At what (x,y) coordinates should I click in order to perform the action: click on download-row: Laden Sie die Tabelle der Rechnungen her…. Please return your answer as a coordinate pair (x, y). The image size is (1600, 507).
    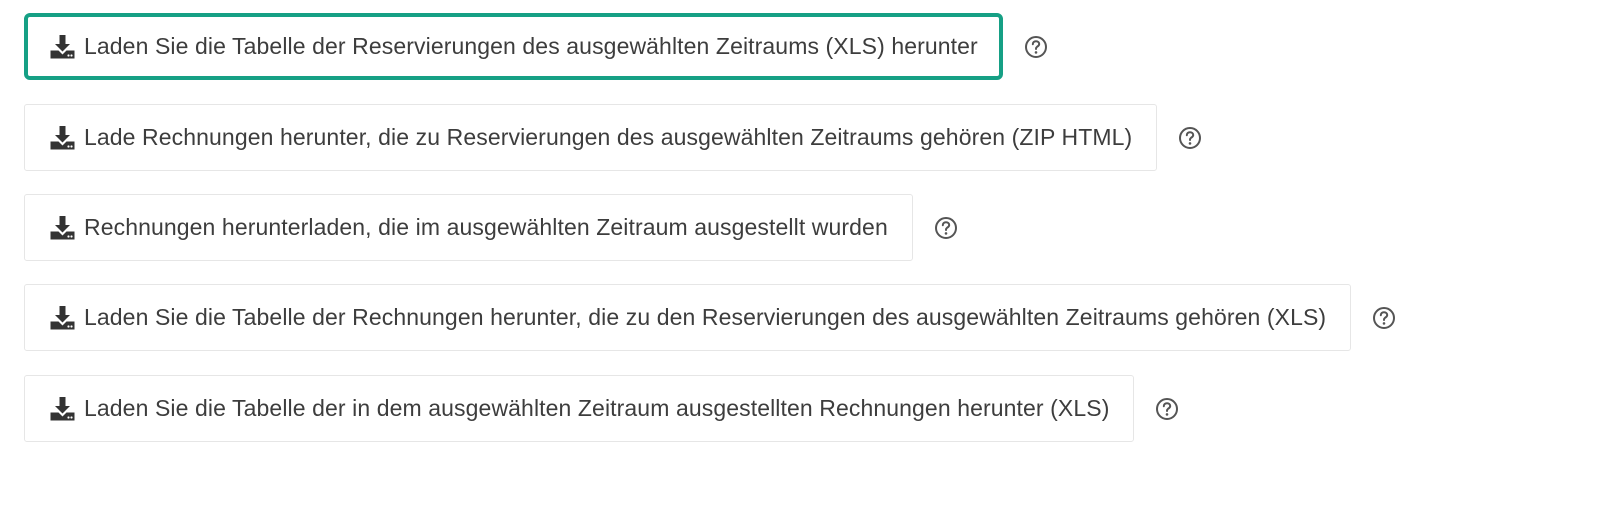
    Looking at the image, I should click on (710, 317).